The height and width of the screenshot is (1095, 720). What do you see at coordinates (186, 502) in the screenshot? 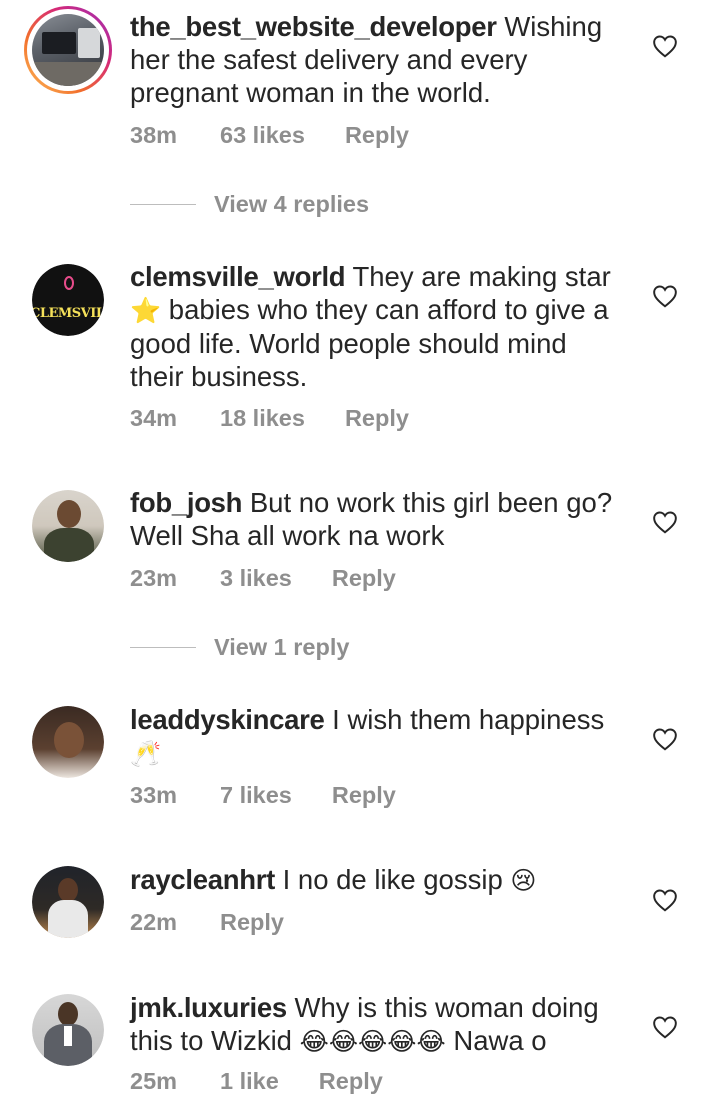
I see `comment-username: fob_josh` at bounding box center [186, 502].